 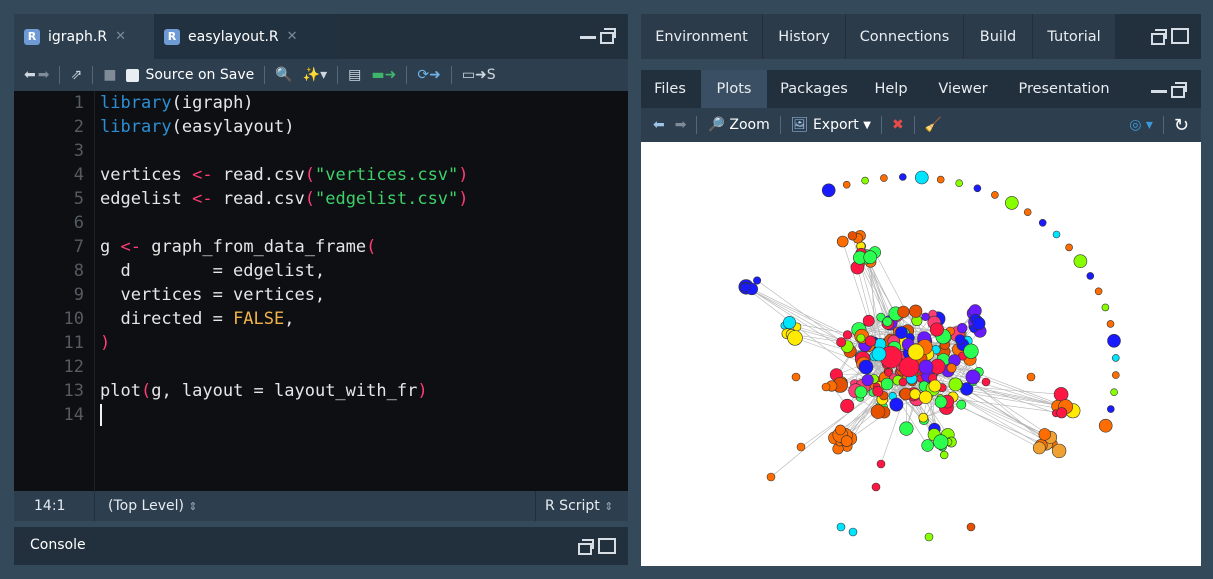 I want to click on tab-build: Build, so click(x=998, y=36).